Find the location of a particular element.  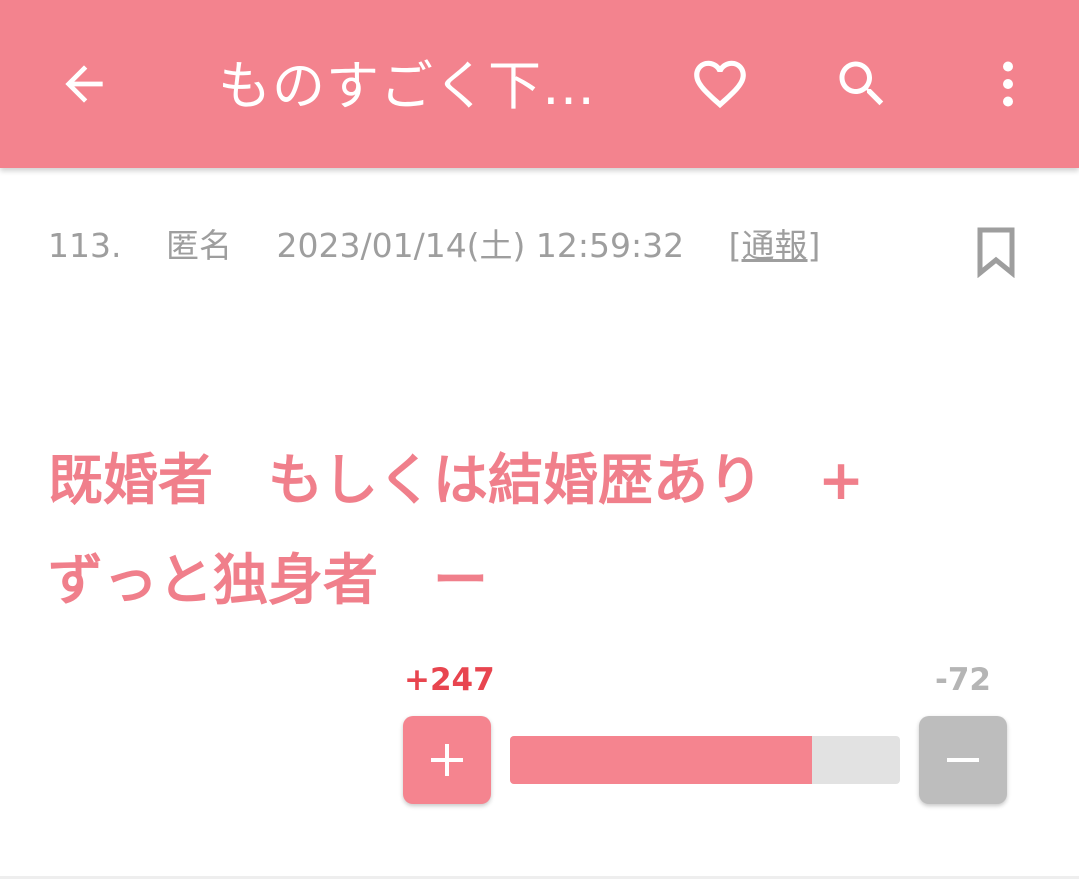

report-bracket-open: [ is located at coordinates (735, 245).